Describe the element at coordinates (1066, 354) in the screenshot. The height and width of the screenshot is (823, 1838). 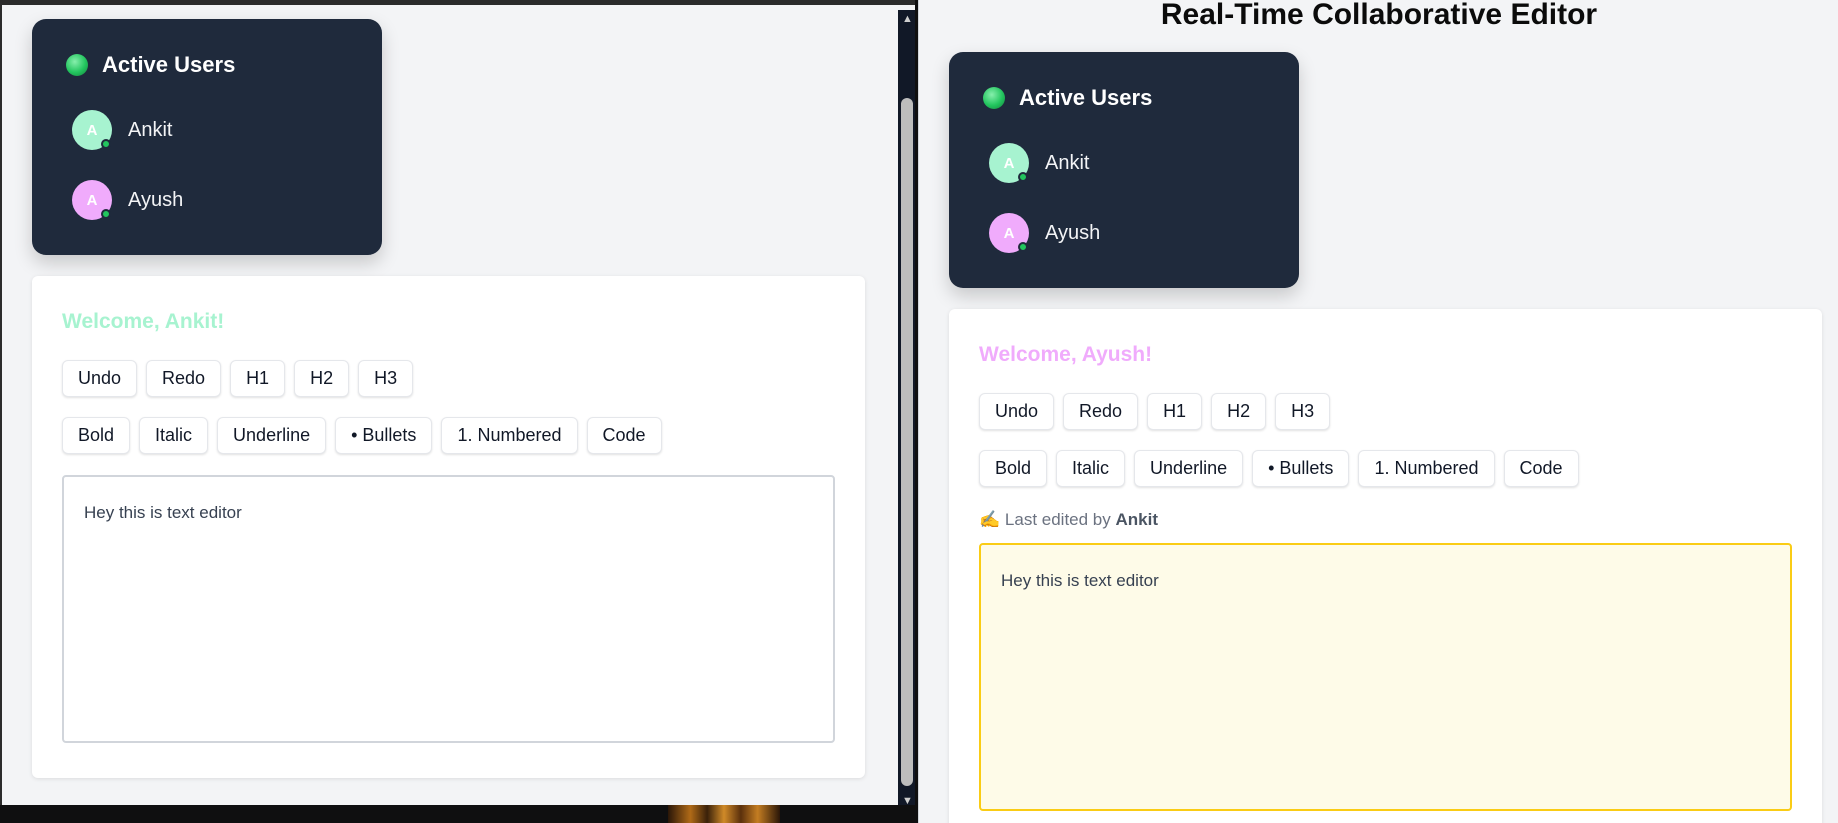
I see `welcome-message: Welcome, Ayush!` at that location.